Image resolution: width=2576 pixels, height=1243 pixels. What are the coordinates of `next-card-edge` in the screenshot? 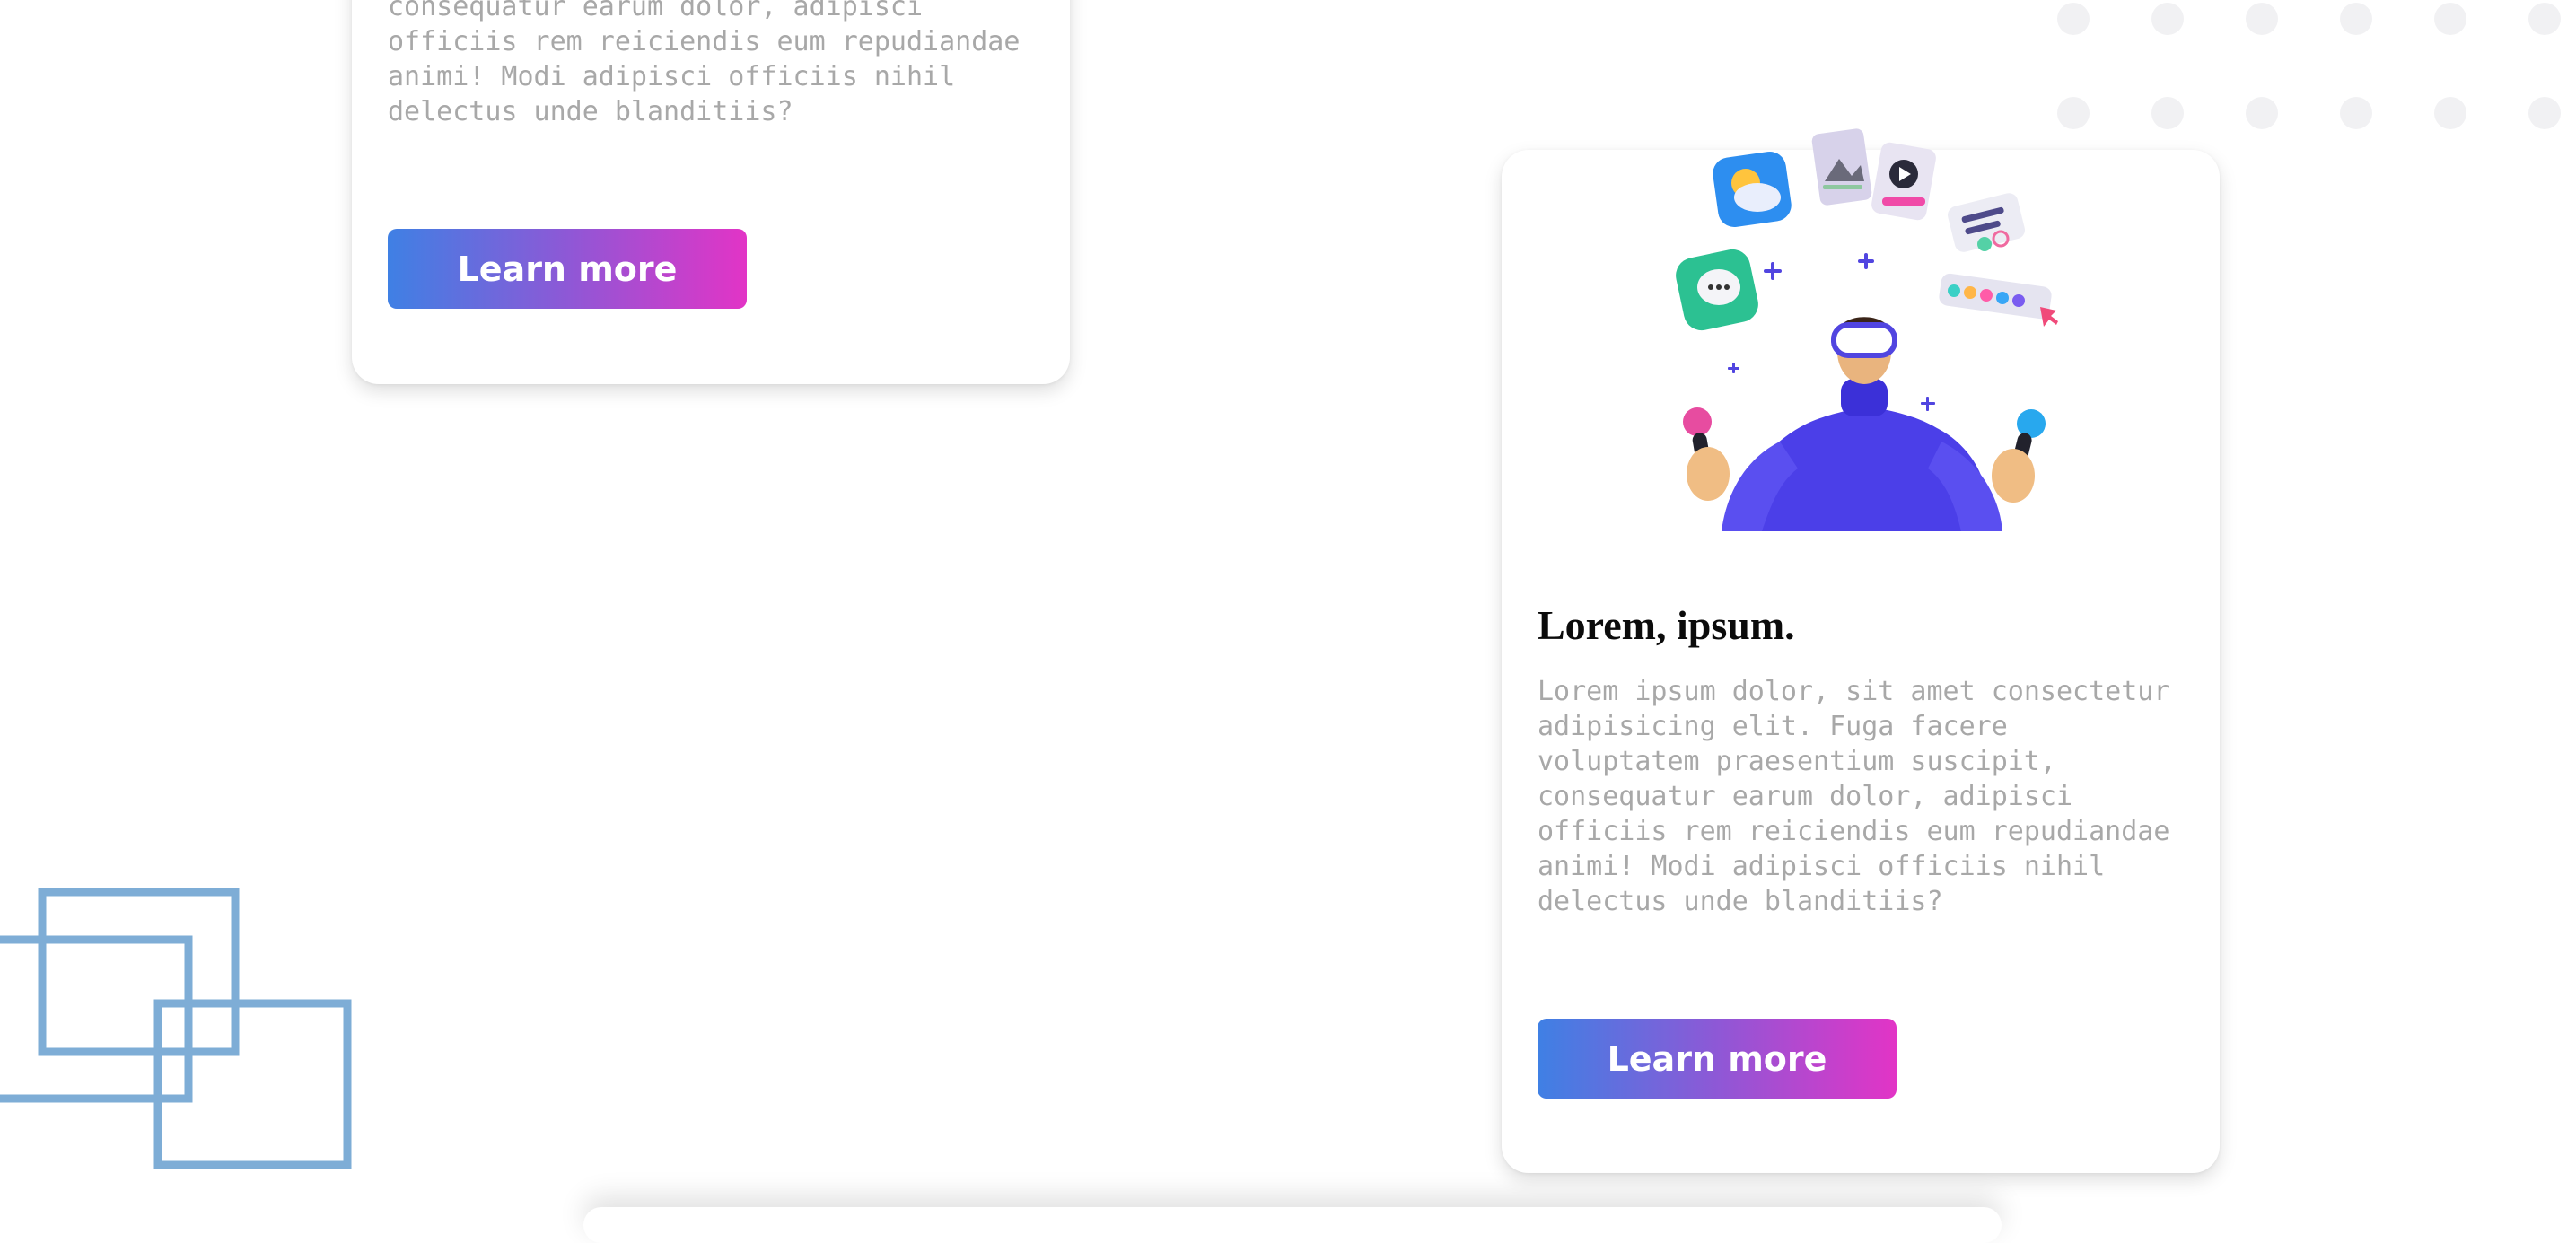 It's located at (1292, 1225).